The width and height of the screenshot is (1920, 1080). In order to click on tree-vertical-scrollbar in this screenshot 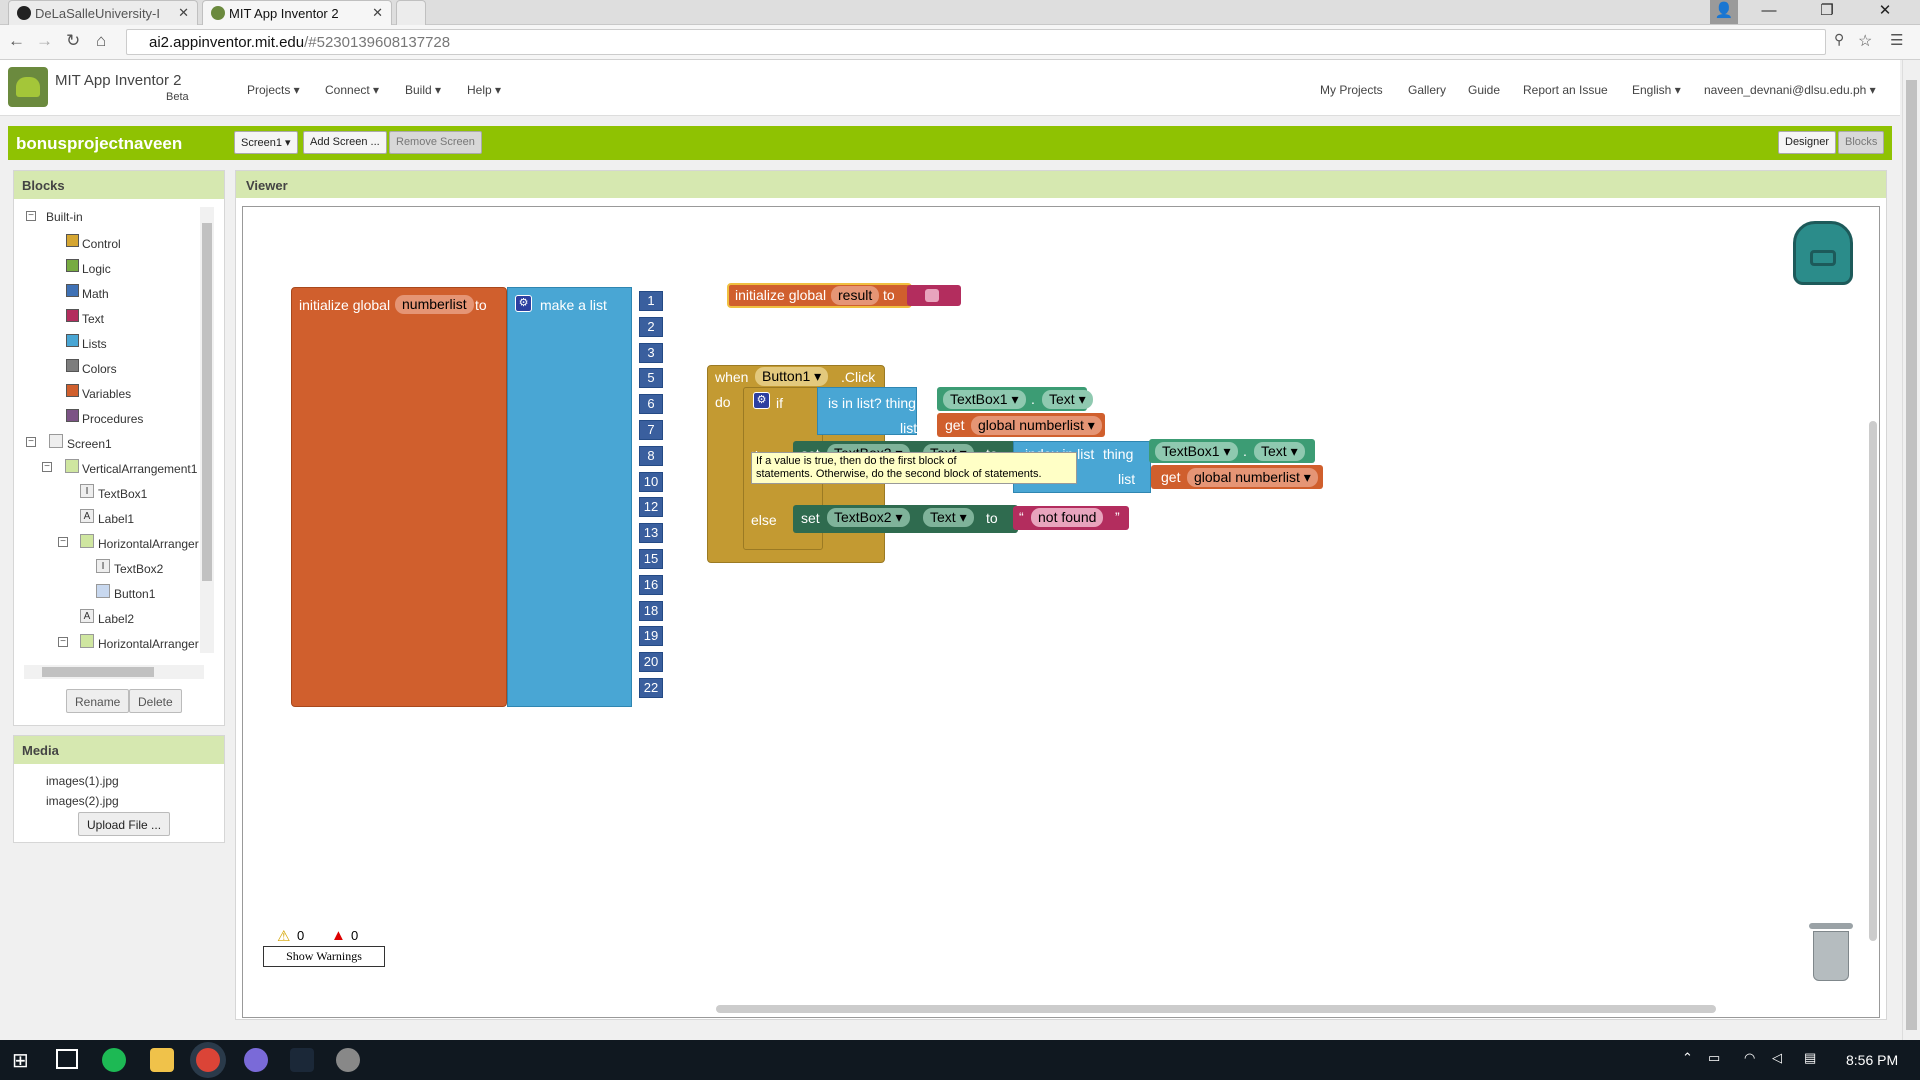, I will do `click(207, 430)`.